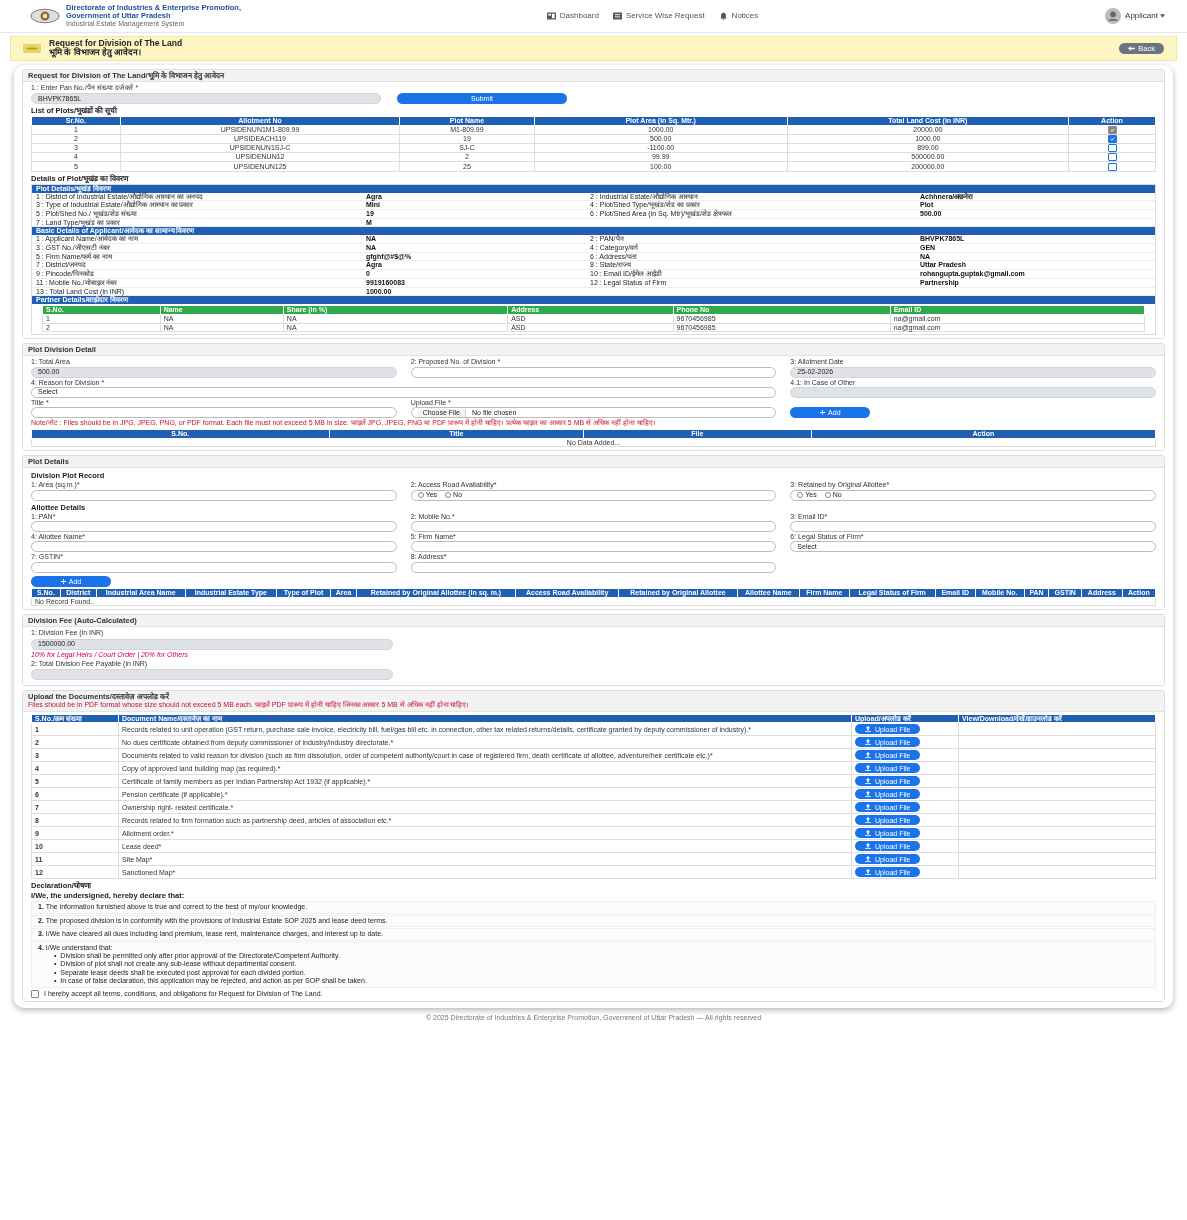 The image size is (1187, 1220). Describe the element at coordinates (116, 43) in the screenshot. I see `page-title: Request for Division of The Land` at that location.